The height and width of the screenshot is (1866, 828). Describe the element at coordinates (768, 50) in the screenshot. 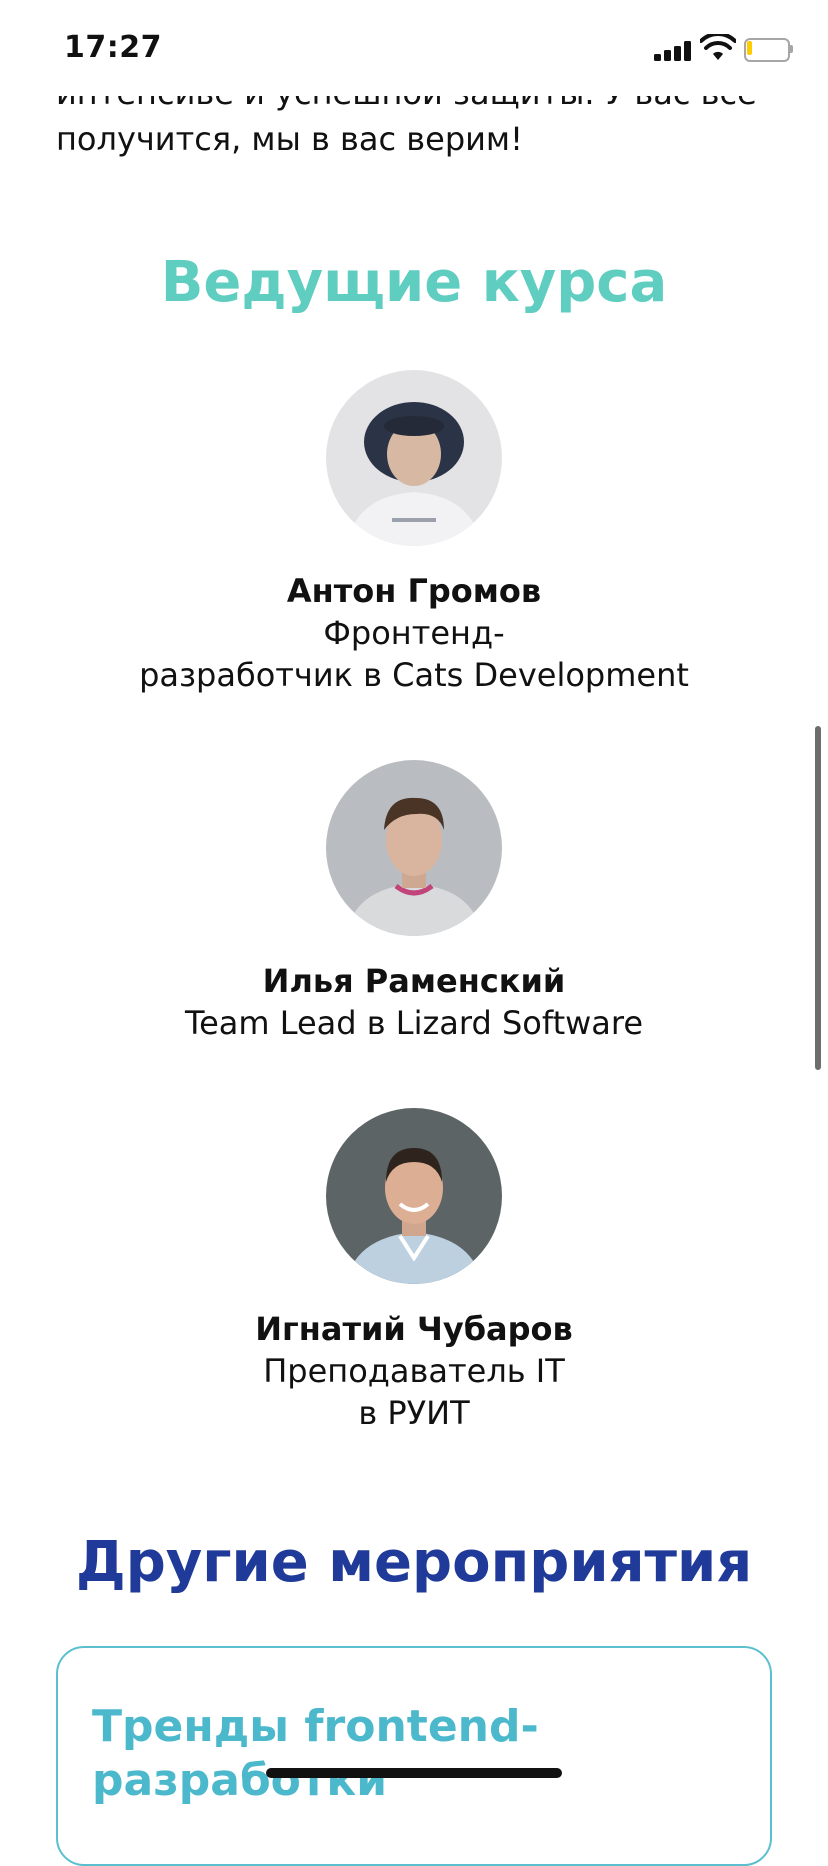

I see `battery-icon` at that location.